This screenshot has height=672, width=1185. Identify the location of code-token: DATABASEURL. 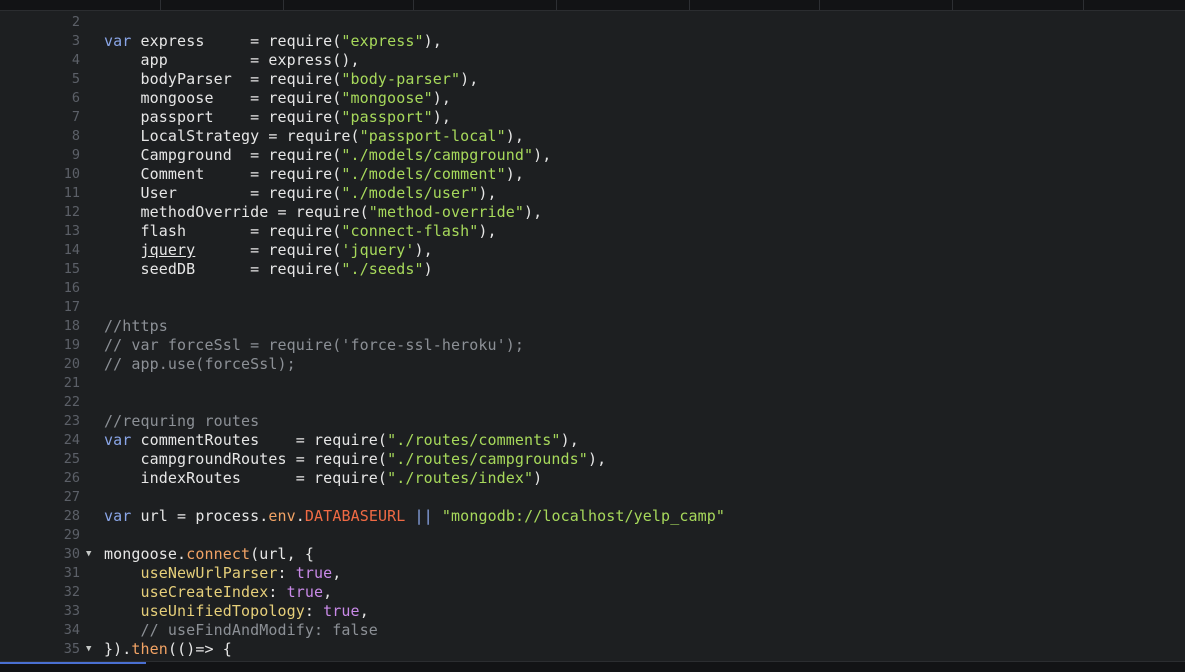
(355, 516).